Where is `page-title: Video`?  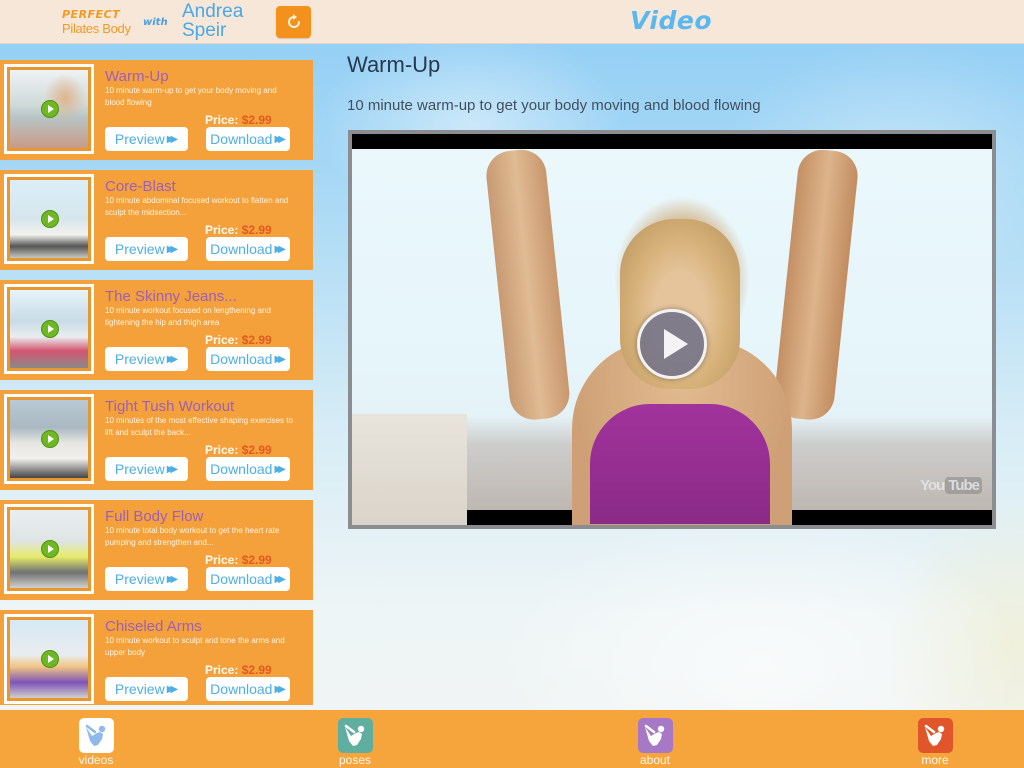 page-title: Video is located at coordinates (671, 20).